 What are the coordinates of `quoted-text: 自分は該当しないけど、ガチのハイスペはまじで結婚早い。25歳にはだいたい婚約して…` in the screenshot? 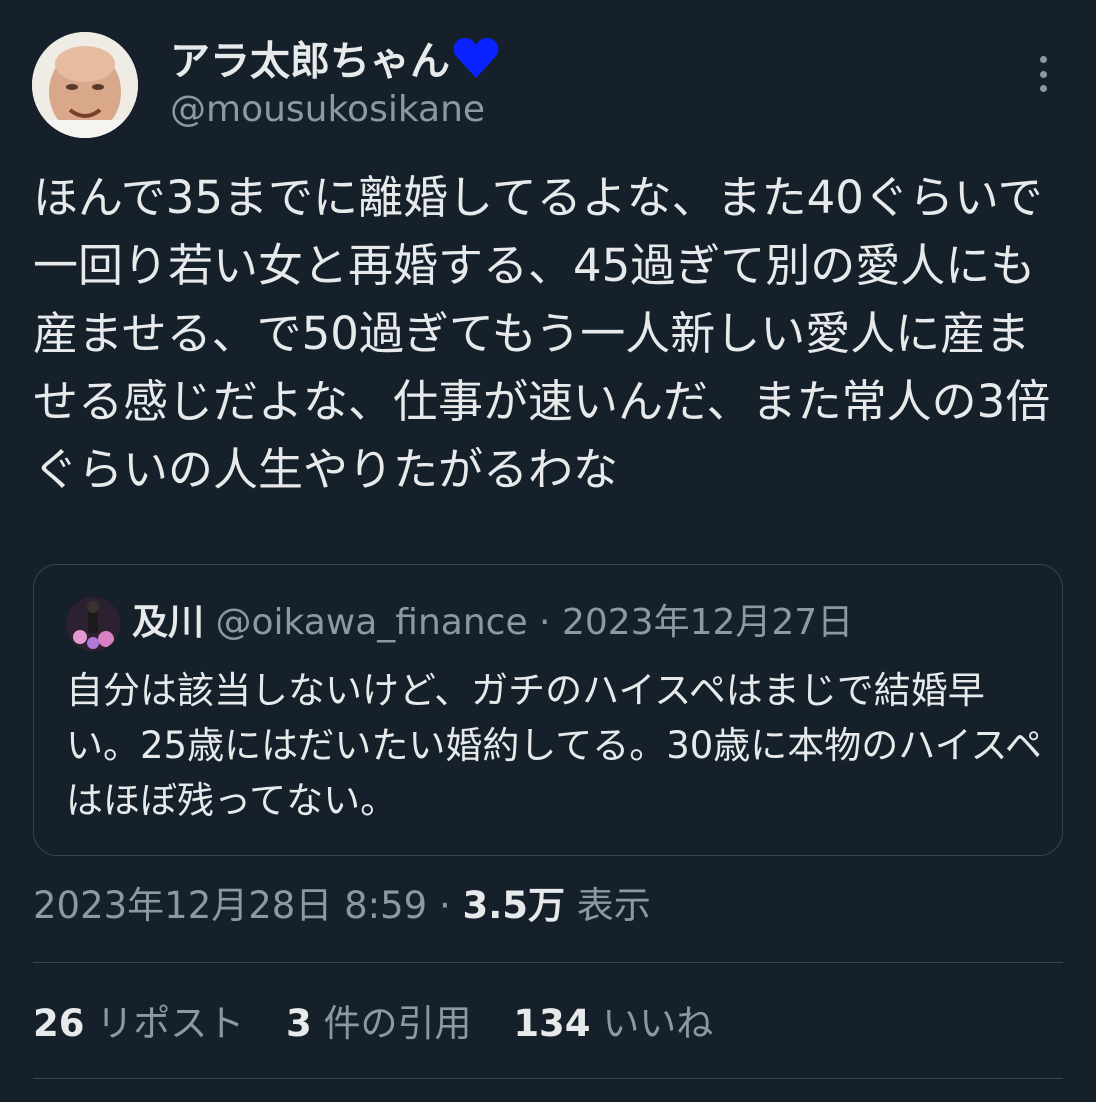 It's located at (554, 745).